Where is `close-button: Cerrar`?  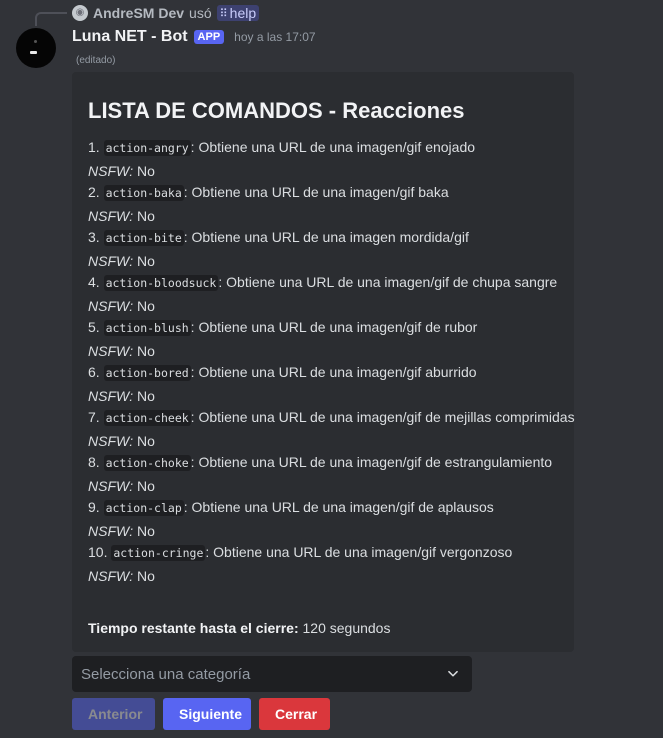 close-button: Cerrar is located at coordinates (294, 714).